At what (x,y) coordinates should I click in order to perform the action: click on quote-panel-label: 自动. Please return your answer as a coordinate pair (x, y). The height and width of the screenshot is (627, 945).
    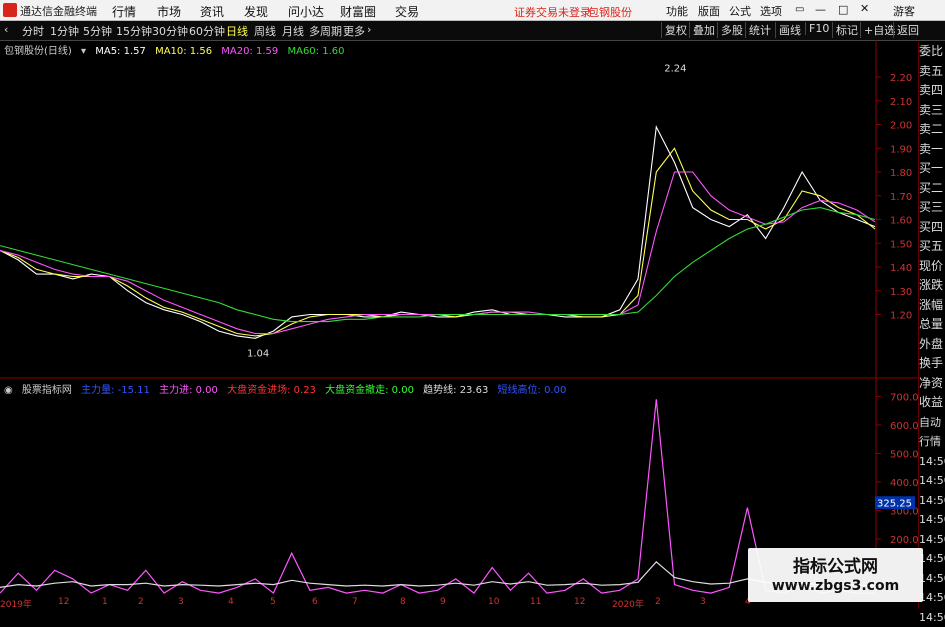
    Looking at the image, I should click on (932, 423).